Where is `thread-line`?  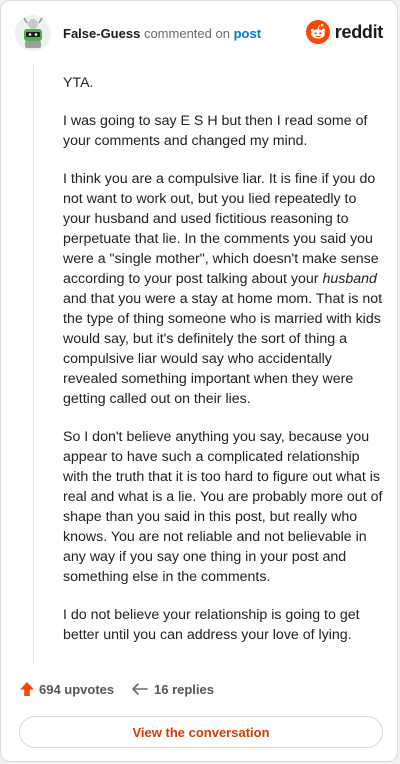
thread-line is located at coordinates (33, 364).